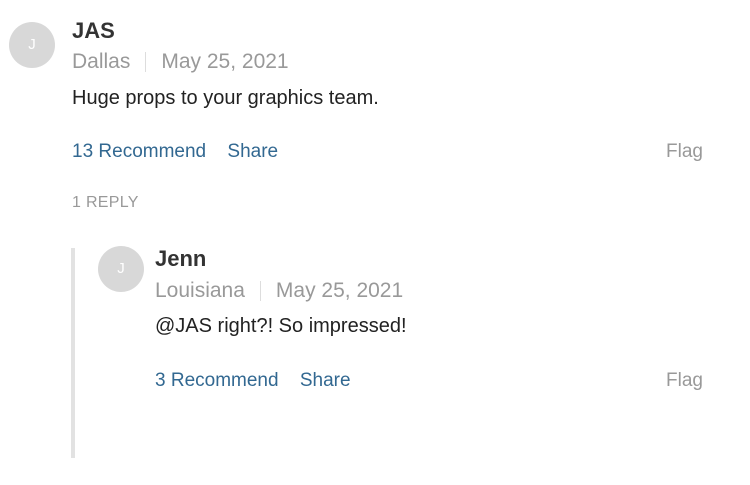  I want to click on reply-meta: Louisiana May 25, 2021, so click(279, 291).